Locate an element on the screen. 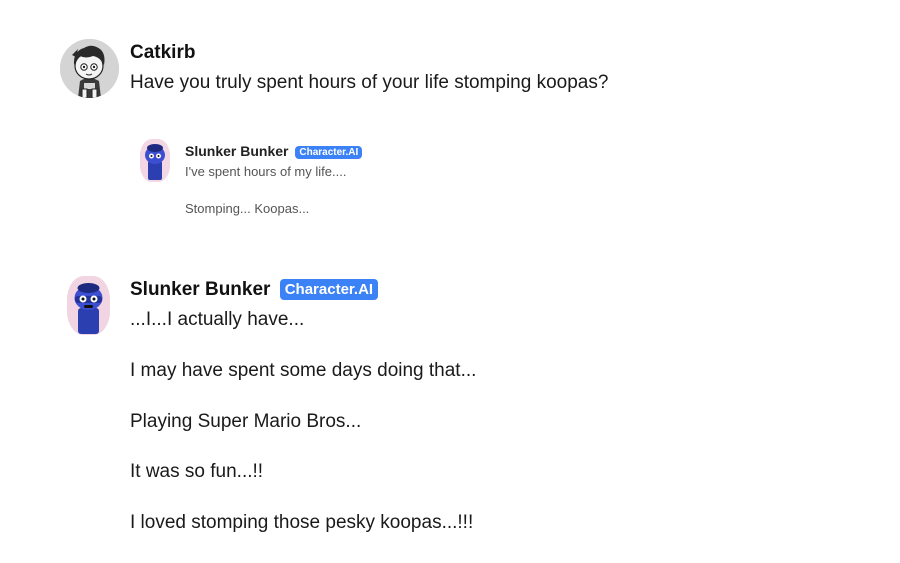 This screenshot has width=900, height=563. message-text-line: It was so fun...!! is located at coordinates (197, 471).